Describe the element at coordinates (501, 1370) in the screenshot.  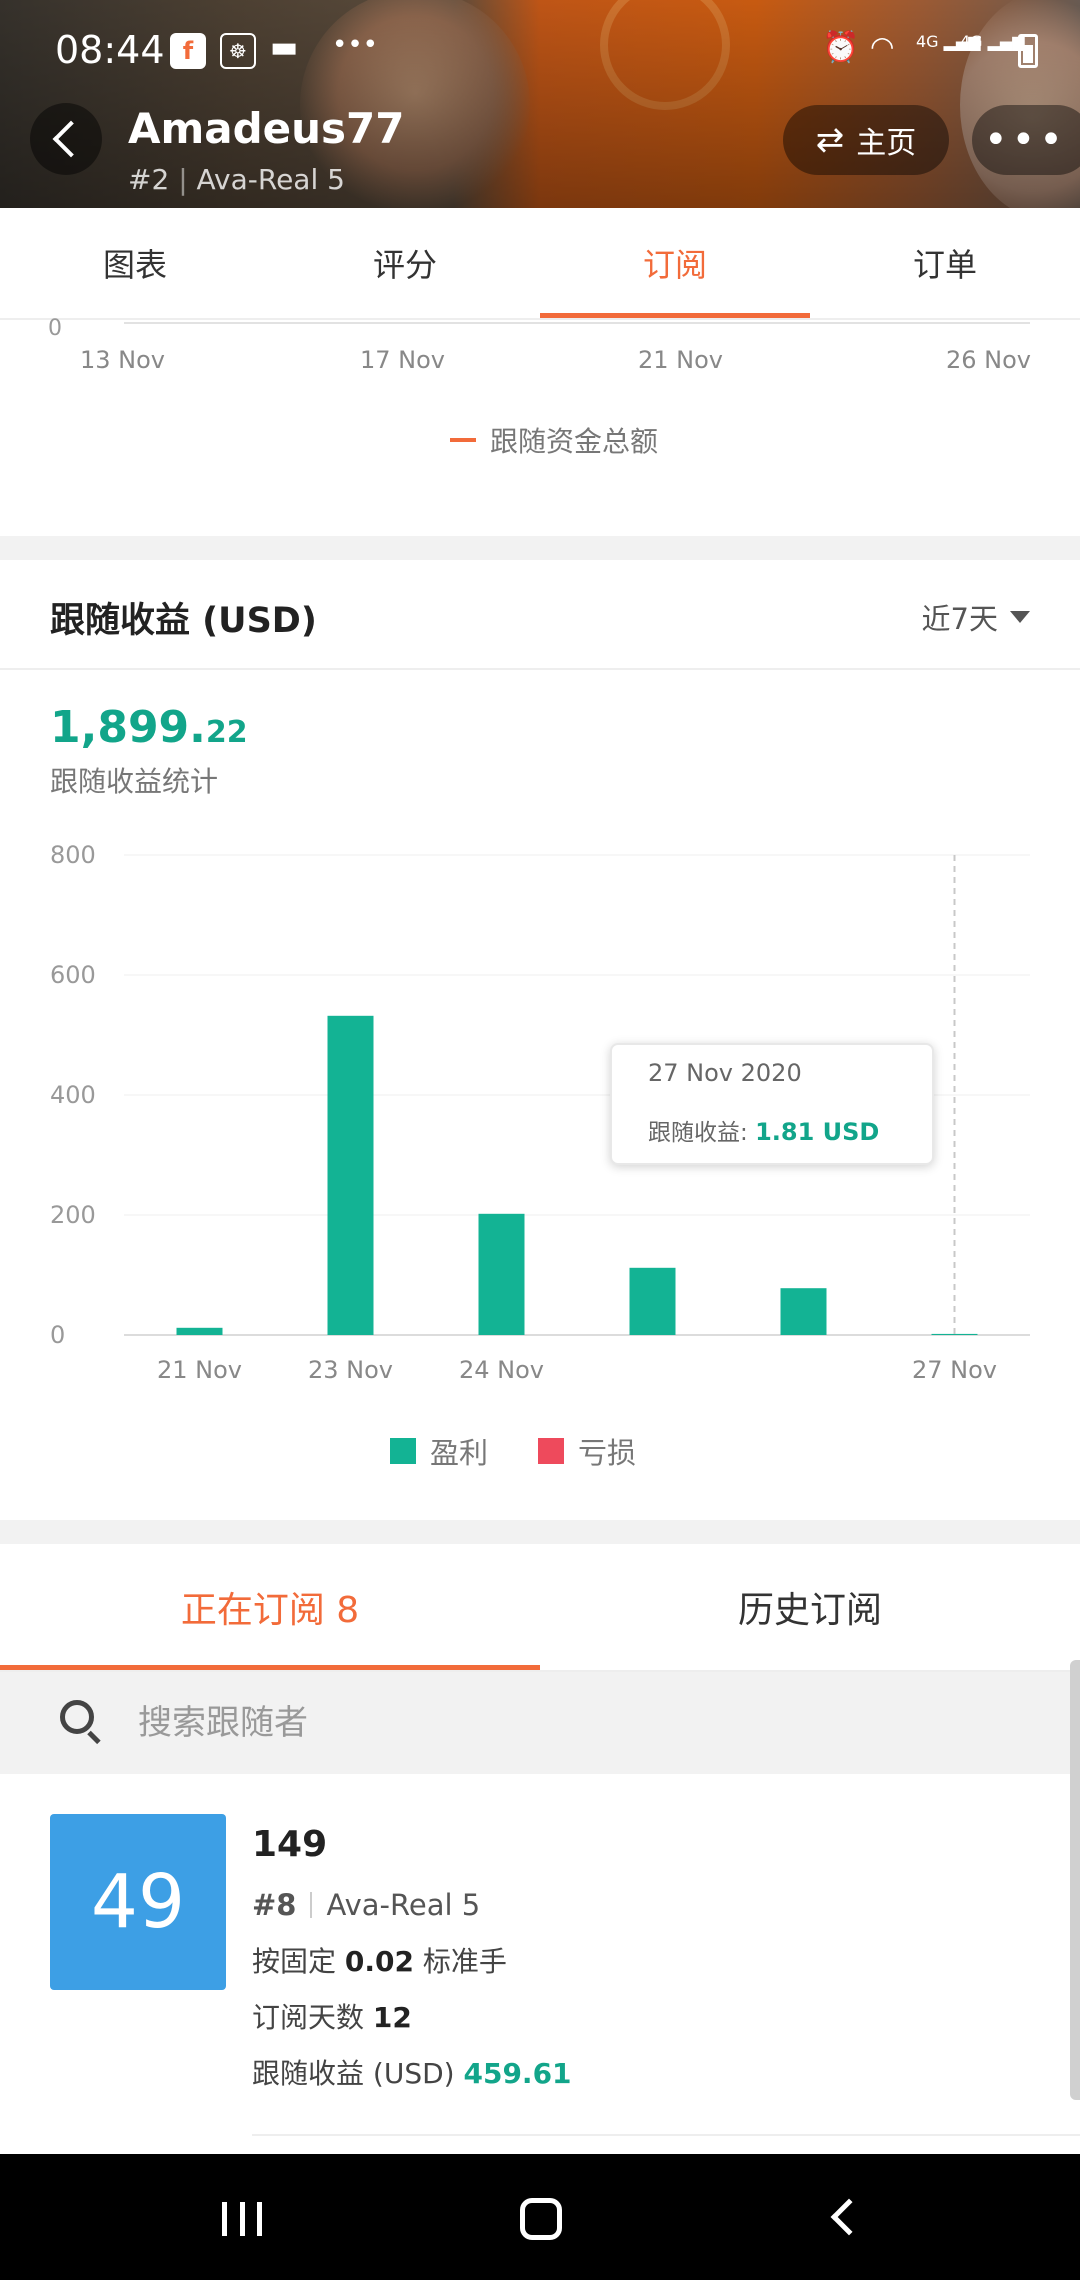
I see `x-tick-label: 24 Nov` at that location.